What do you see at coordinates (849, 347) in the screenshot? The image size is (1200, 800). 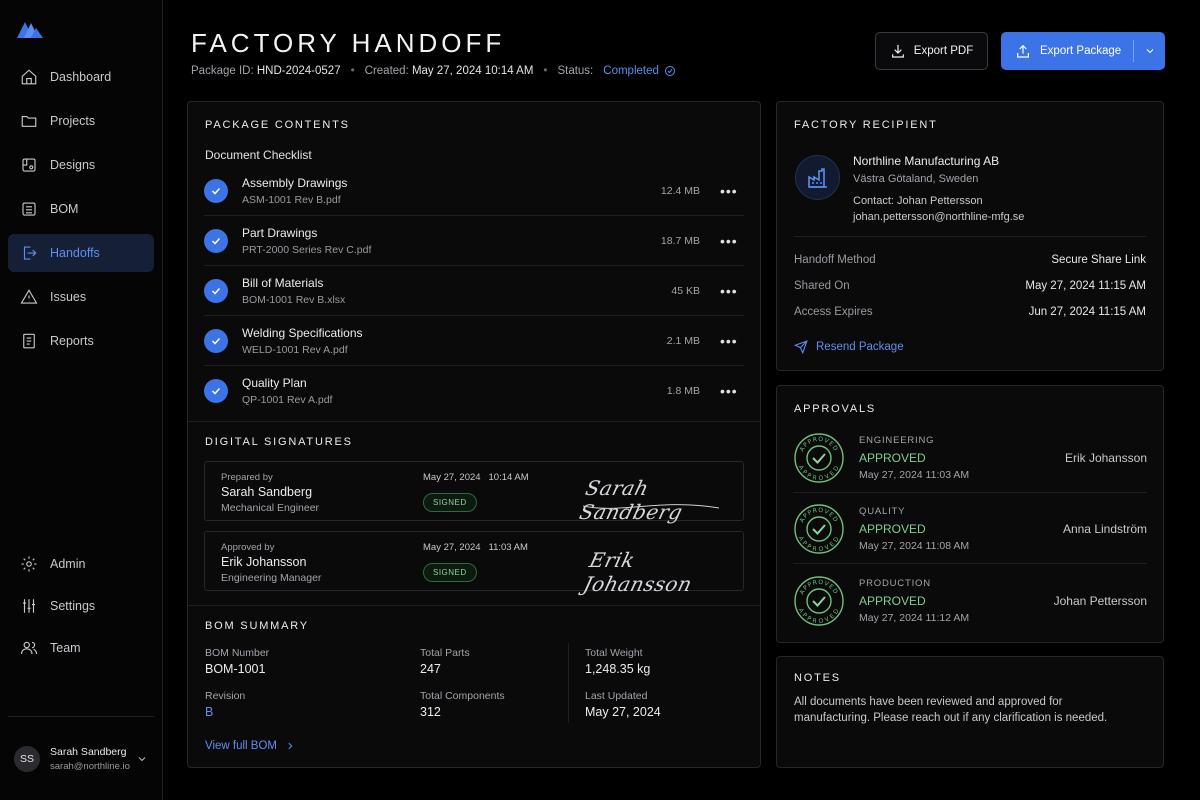 I see `resend-package-link: Resend Package` at bounding box center [849, 347].